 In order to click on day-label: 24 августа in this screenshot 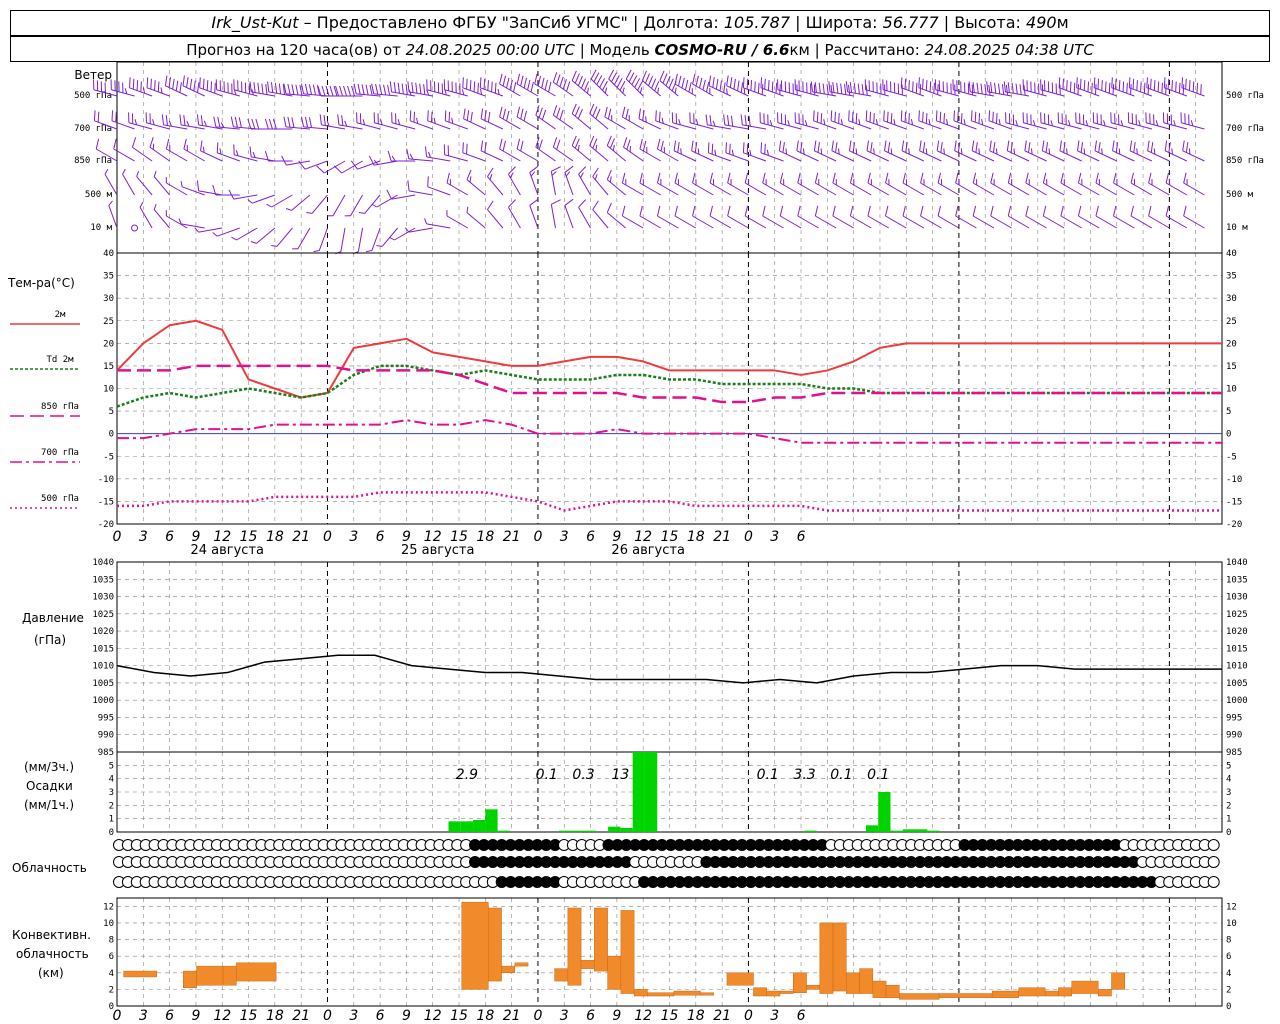, I will do `click(227, 550)`.